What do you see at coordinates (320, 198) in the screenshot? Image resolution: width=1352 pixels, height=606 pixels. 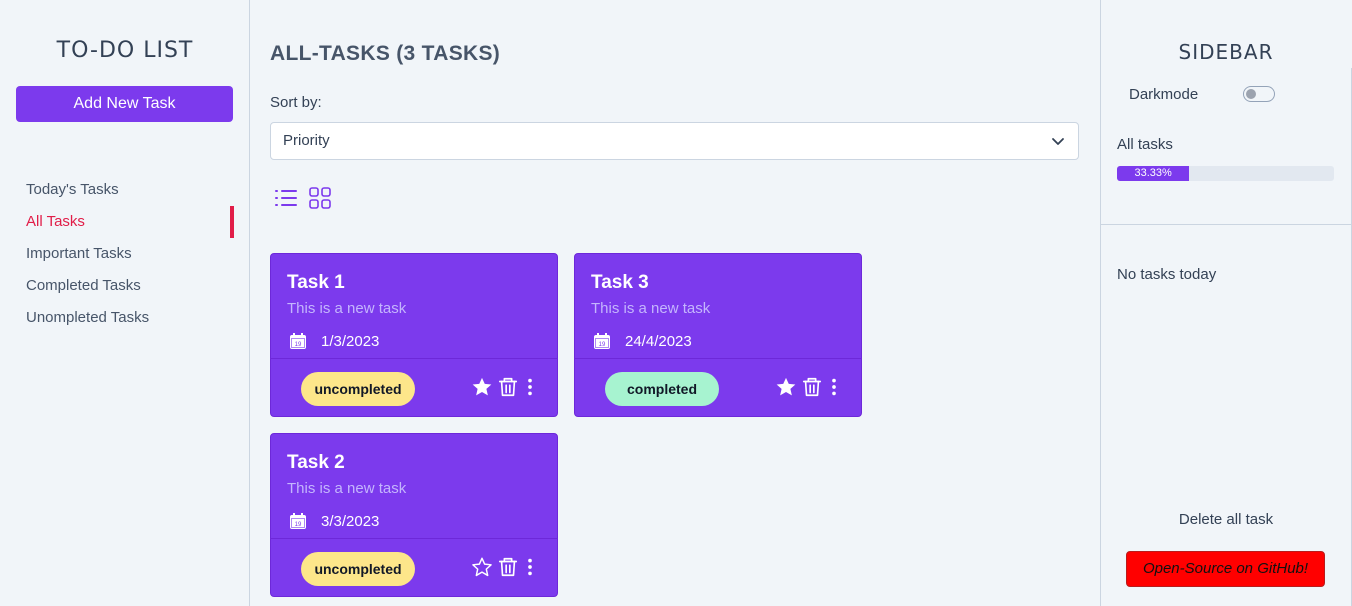 I see `grid-view-icon` at bounding box center [320, 198].